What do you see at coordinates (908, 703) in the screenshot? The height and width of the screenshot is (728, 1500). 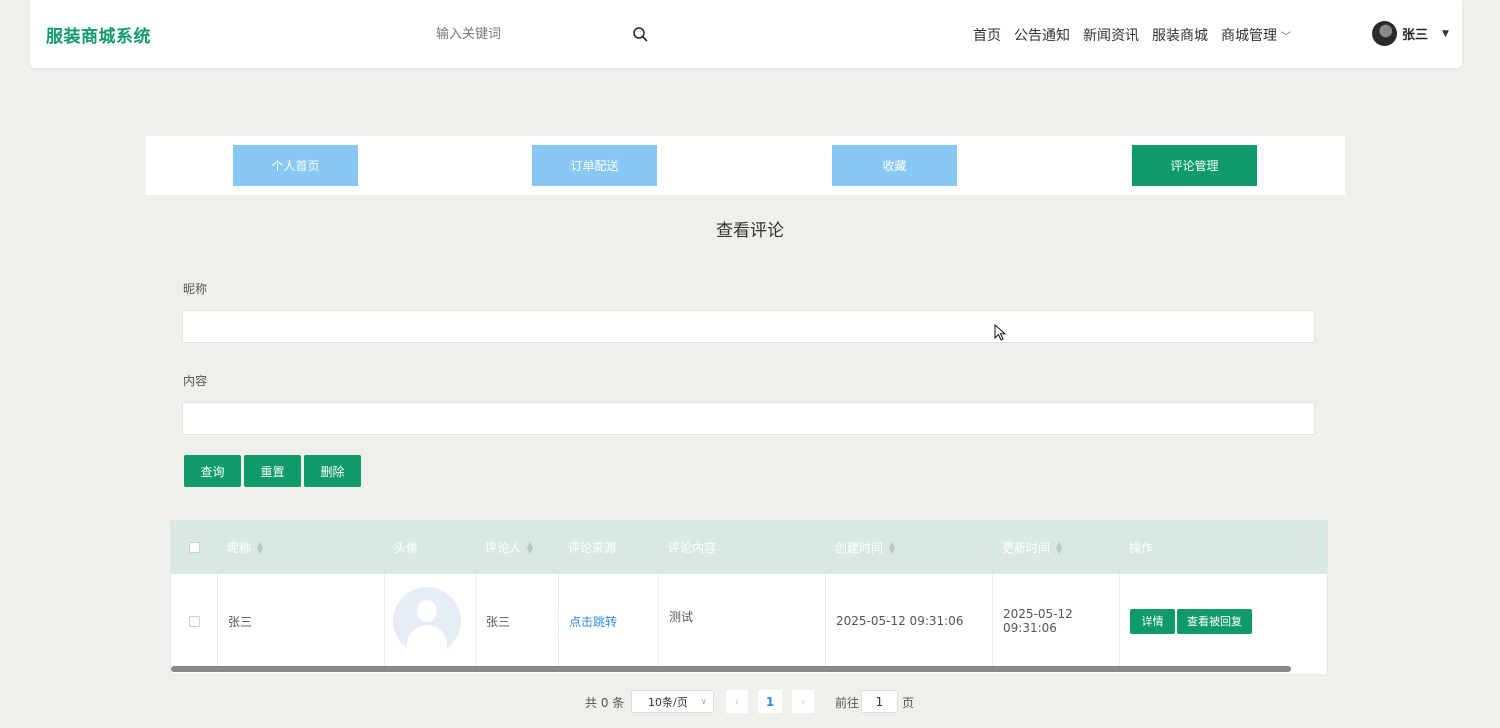 I see `page-suffix: 页` at bounding box center [908, 703].